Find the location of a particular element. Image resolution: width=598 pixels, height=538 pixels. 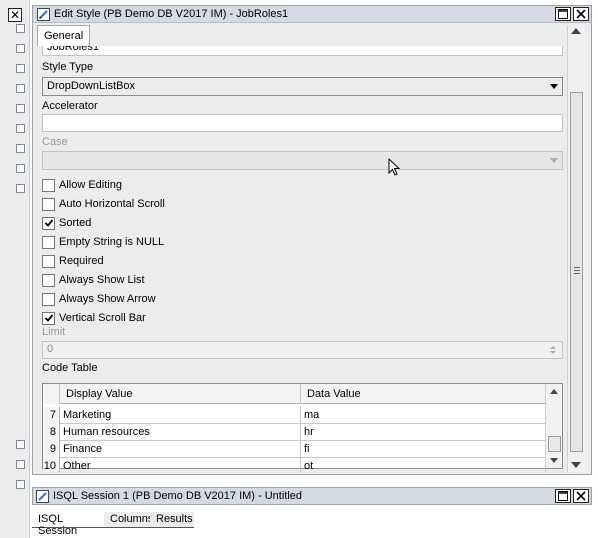

checkbox-row: Sorted is located at coordinates (66, 223).